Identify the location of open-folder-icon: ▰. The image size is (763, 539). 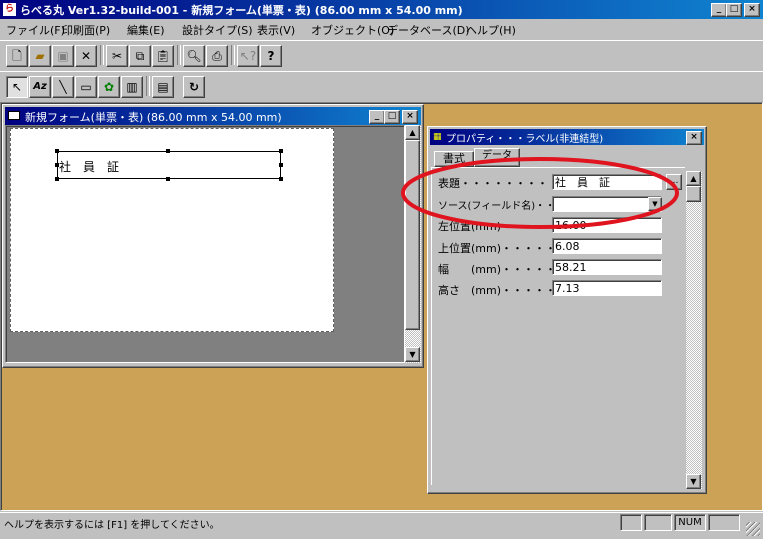
(40, 56).